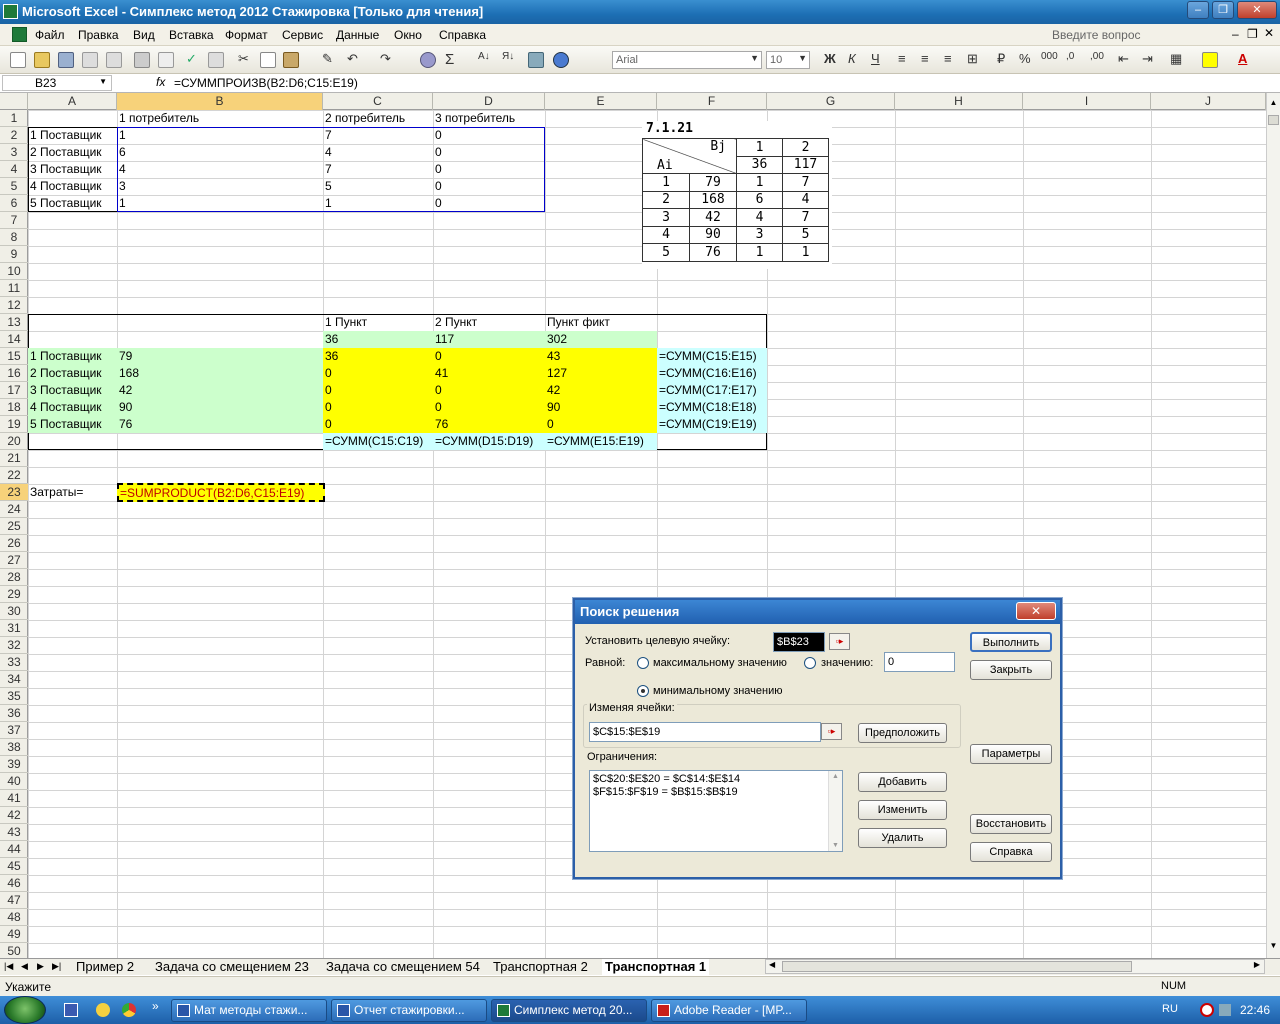 The image size is (1280, 1024). Describe the element at coordinates (902, 838) in the screenshot. I see `delete-constraint-button: Удалить` at that location.